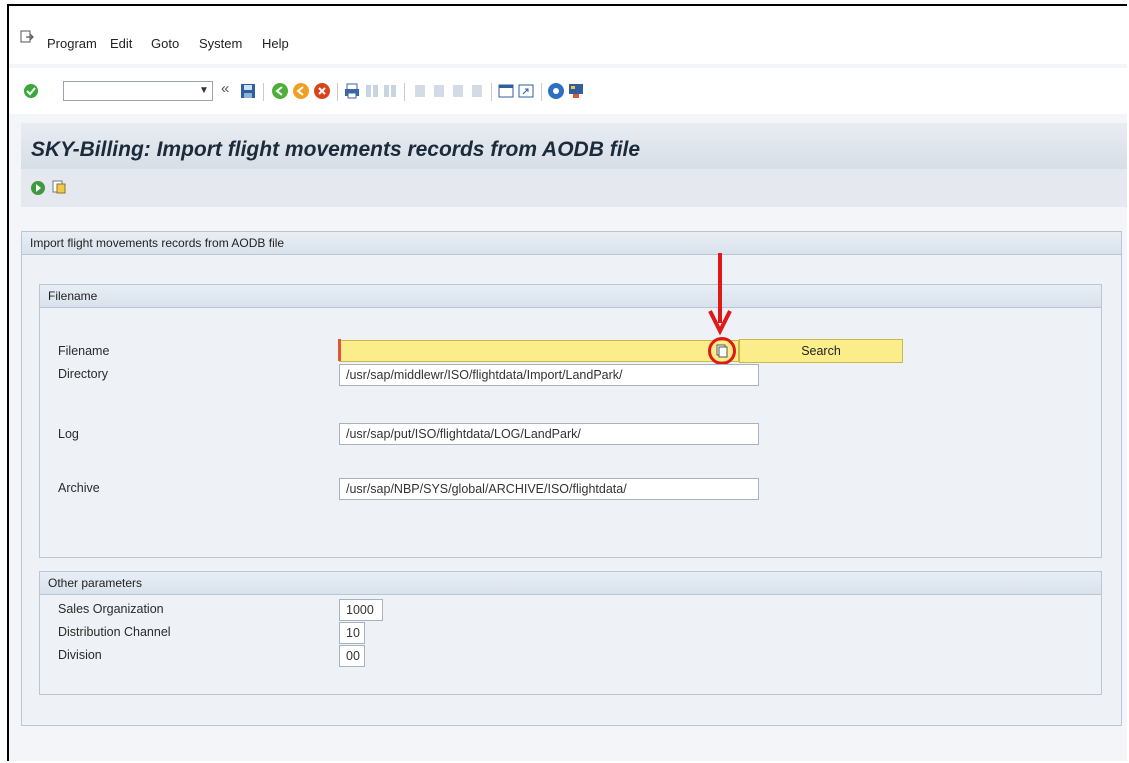 This screenshot has width=1129, height=763. What do you see at coordinates (280, 91) in the screenshot?
I see `back-icon` at bounding box center [280, 91].